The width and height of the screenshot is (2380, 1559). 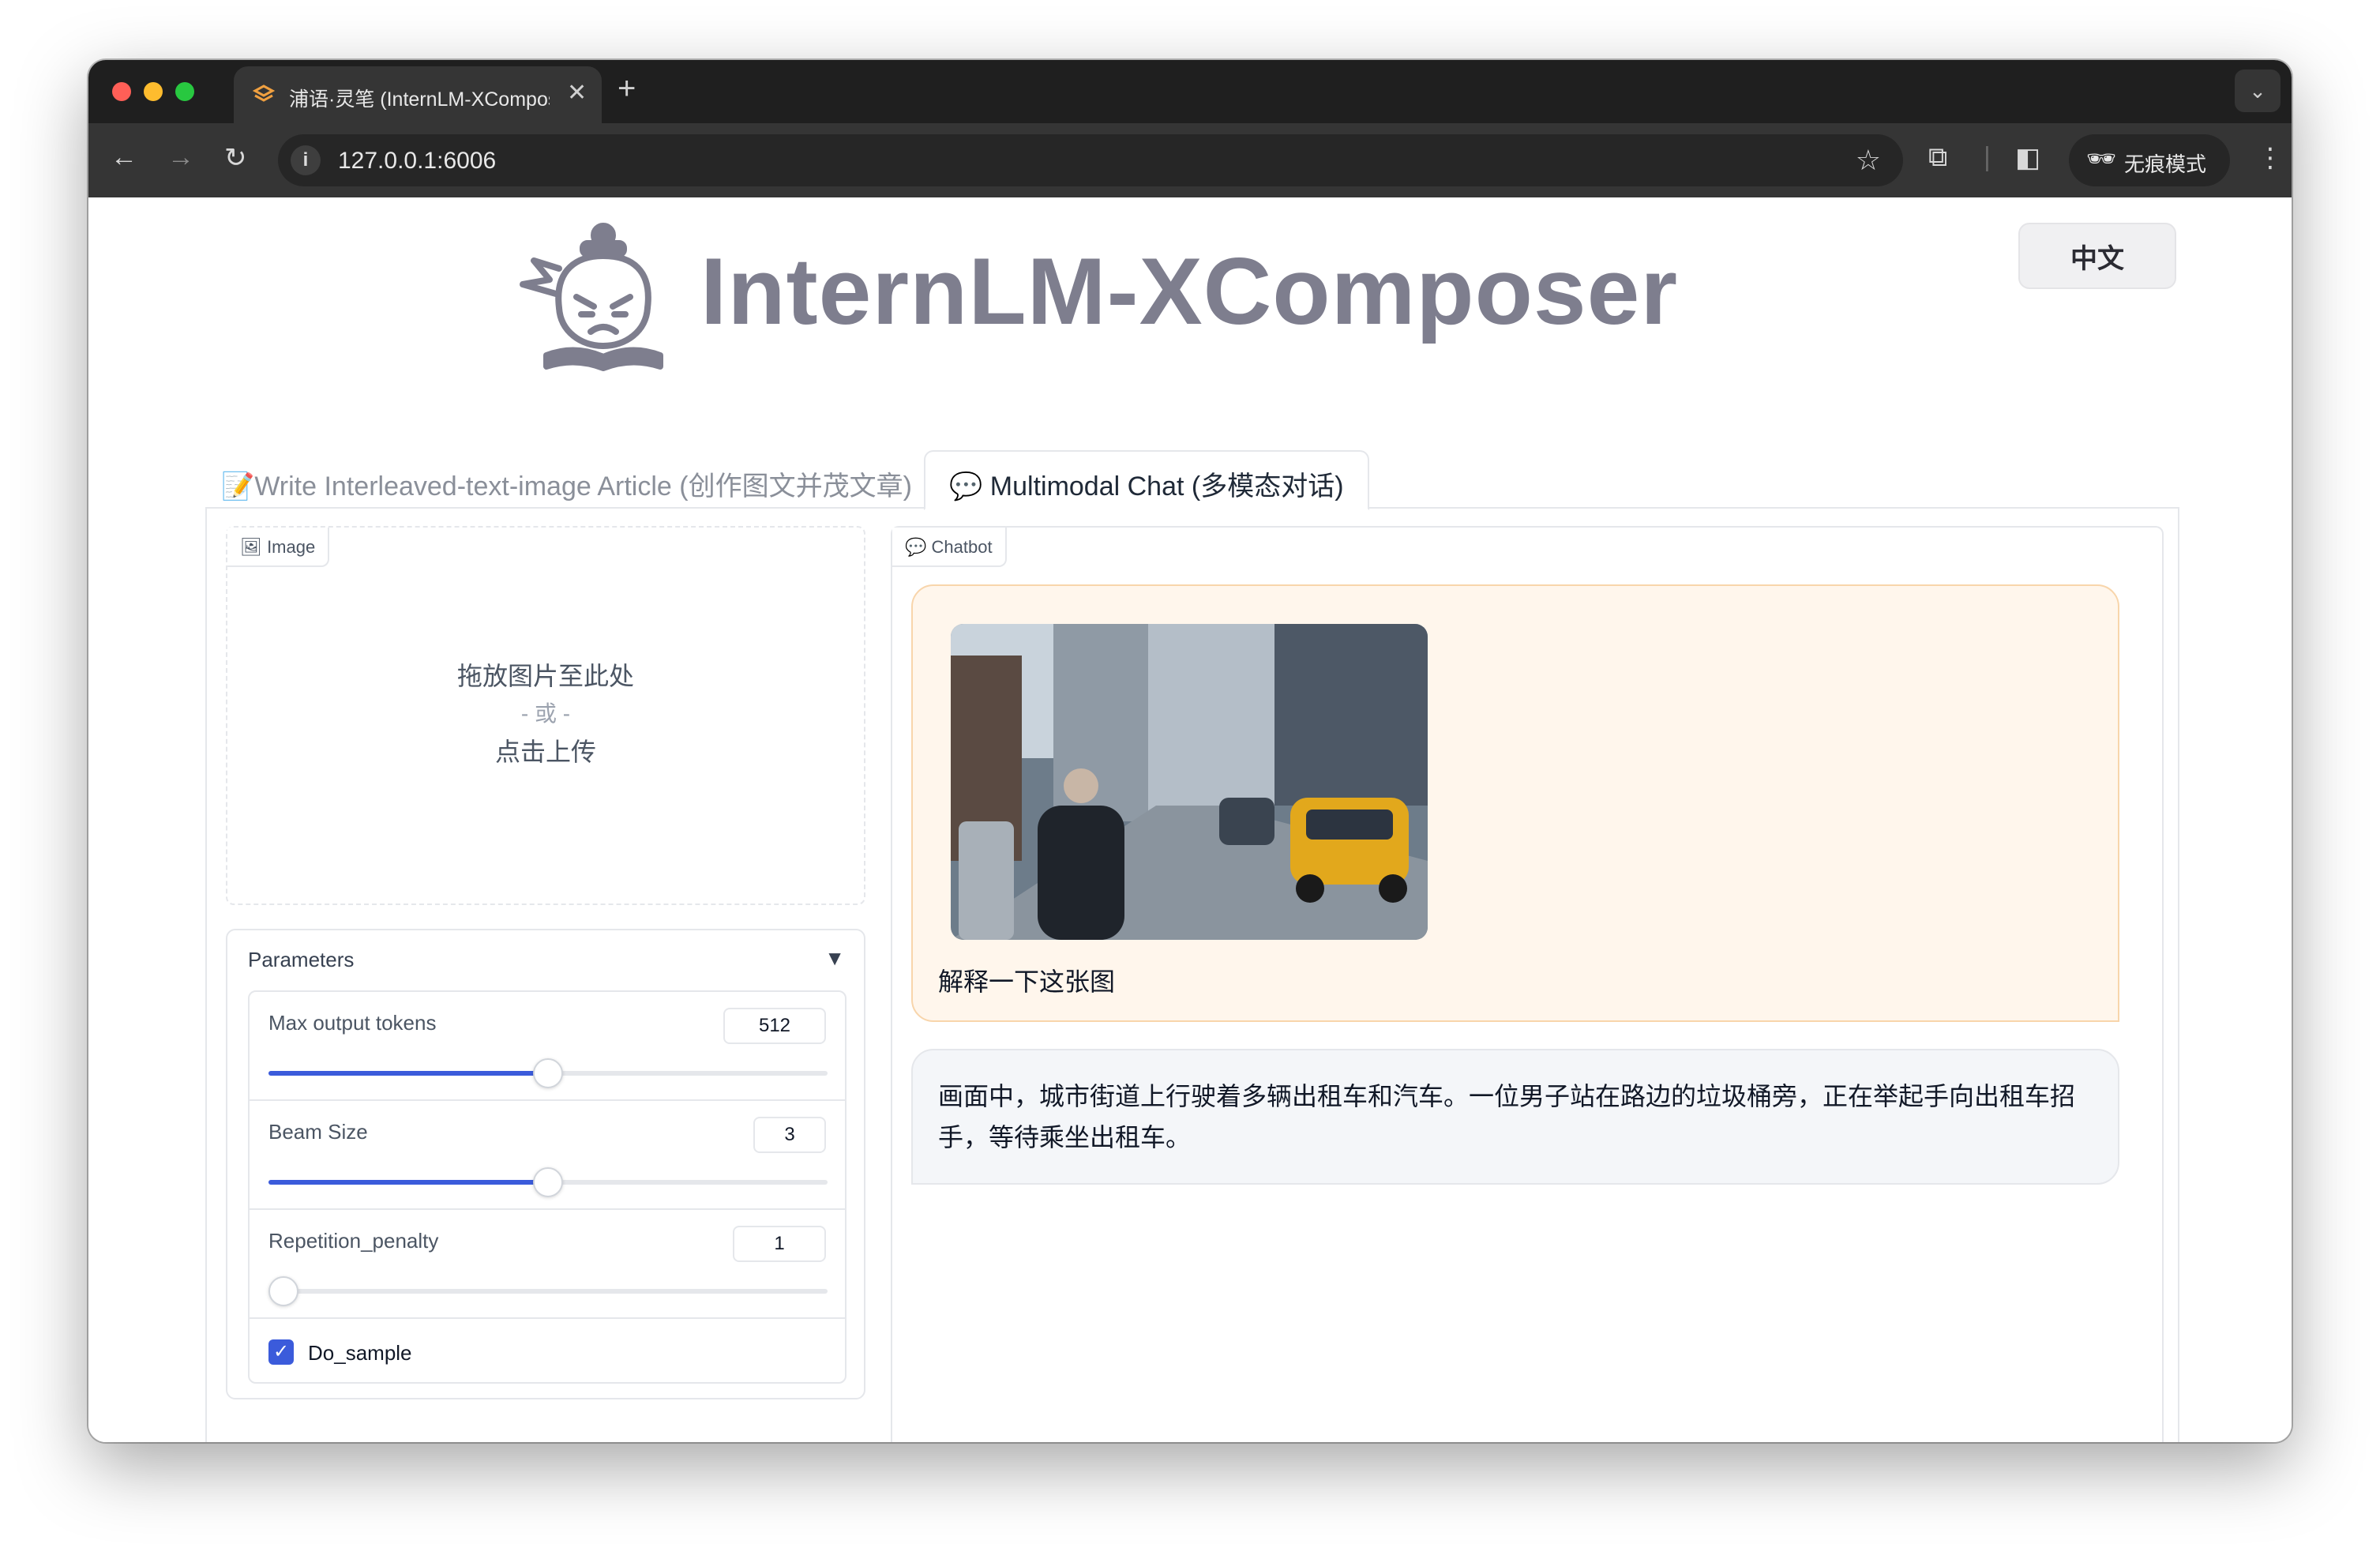 What do you see at coordinates (264, 93) in the screenshot?
I see `site-favicon-icon` at bounding box center [264, 93].